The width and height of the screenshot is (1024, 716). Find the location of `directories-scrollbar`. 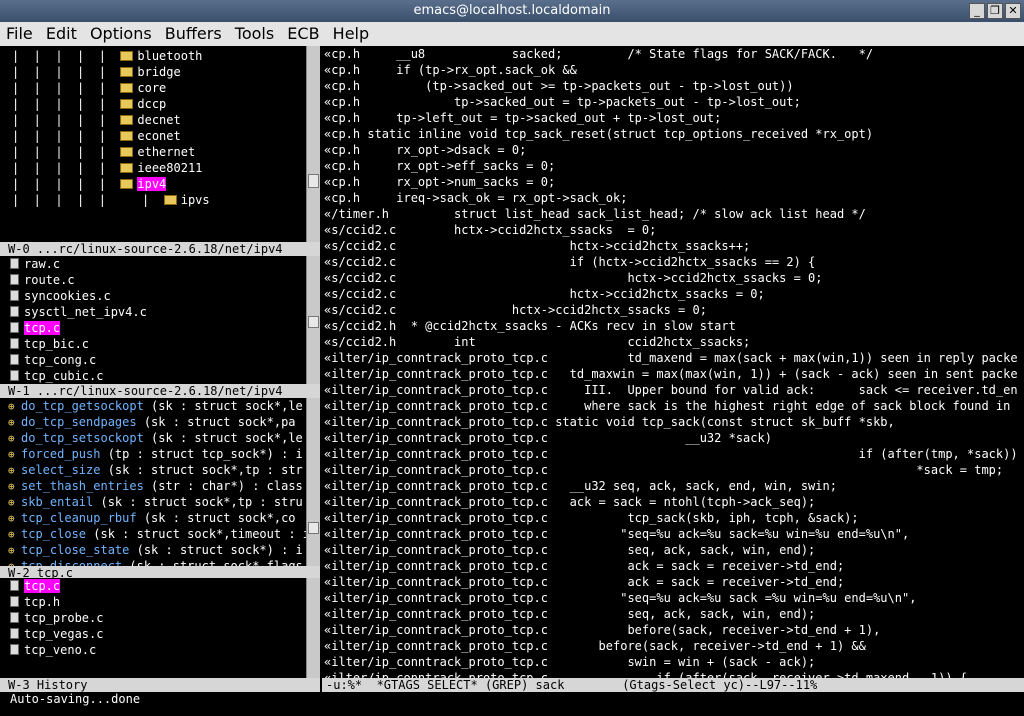

directories-scrollbar is located at coordinates (313, 144).